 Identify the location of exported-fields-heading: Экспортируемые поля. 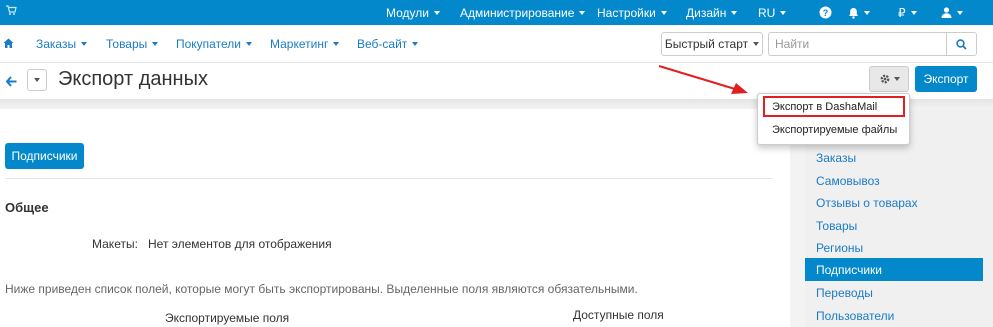
(227, 318).